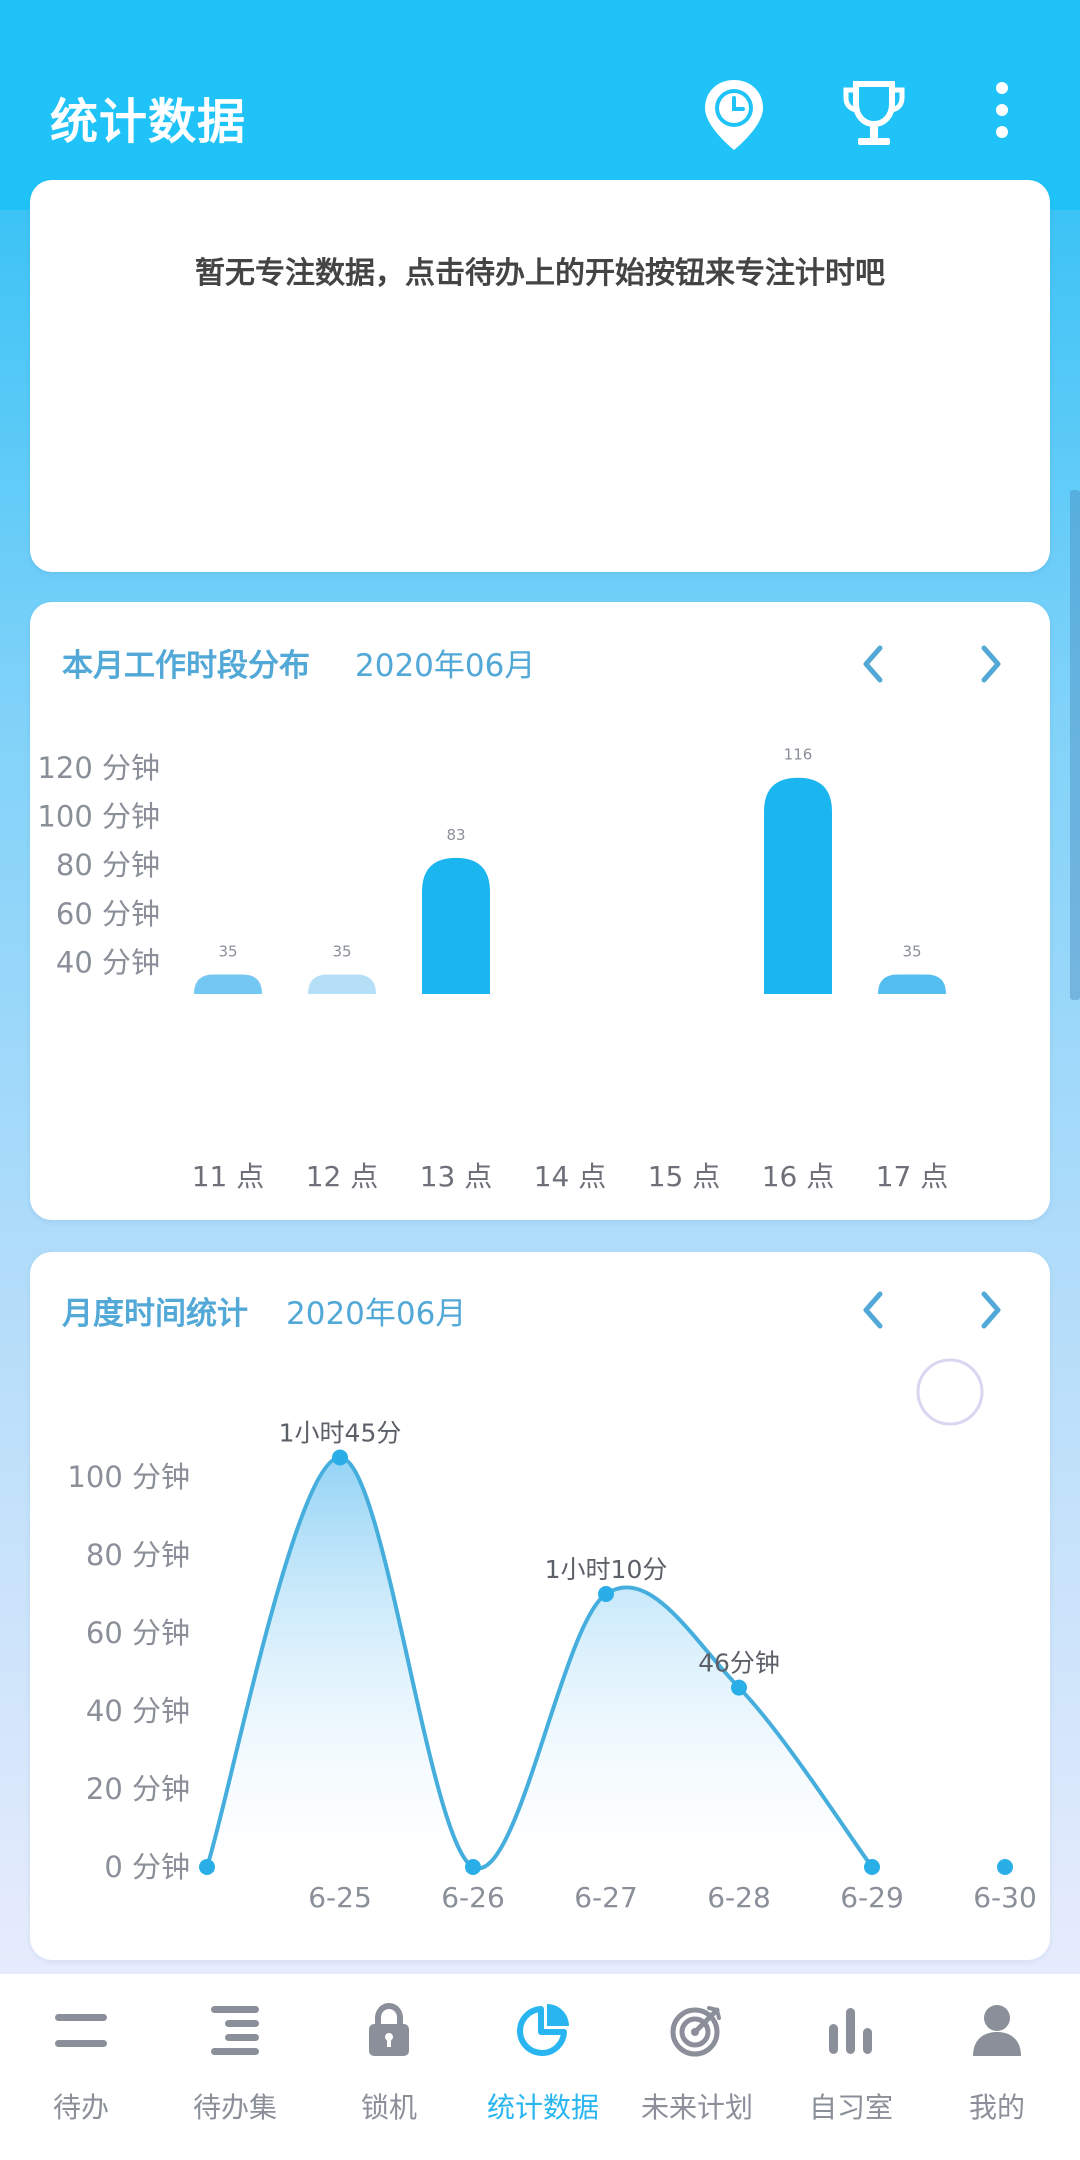 The width and height of the screenshot is (1080, 2160). What do you see at coordinates (851, 2067) in the screenshot?
I see `tab-study-room: 自习室` at bounding box center [851, 2067].